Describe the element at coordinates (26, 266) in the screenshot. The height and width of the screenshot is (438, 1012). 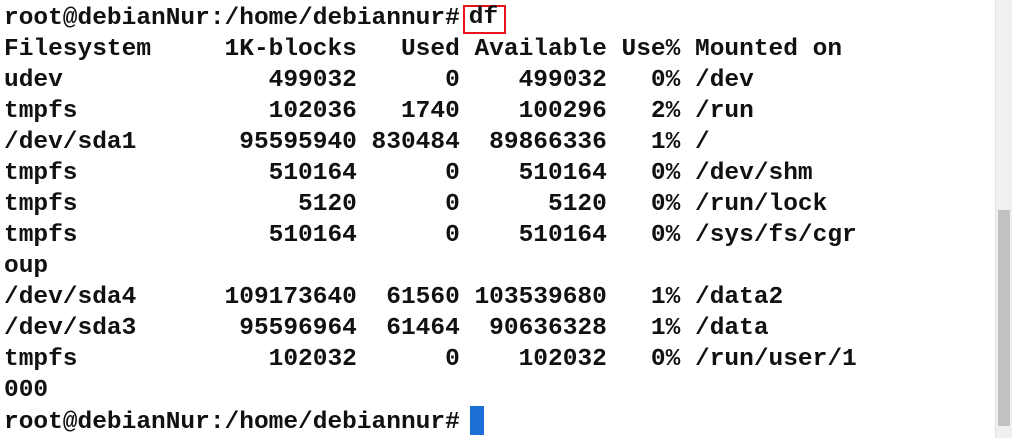
I see `df-row-wrap: oup` at that location.